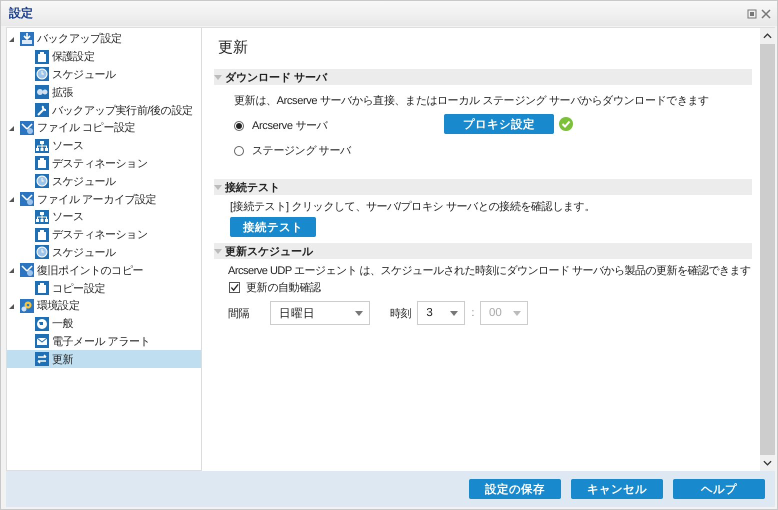 The width and height of the screenshot is (778, 510). Describe the element at coordinates (104, 39) in the screenshot. I see `tree-item: バックアップ設定` at that location.